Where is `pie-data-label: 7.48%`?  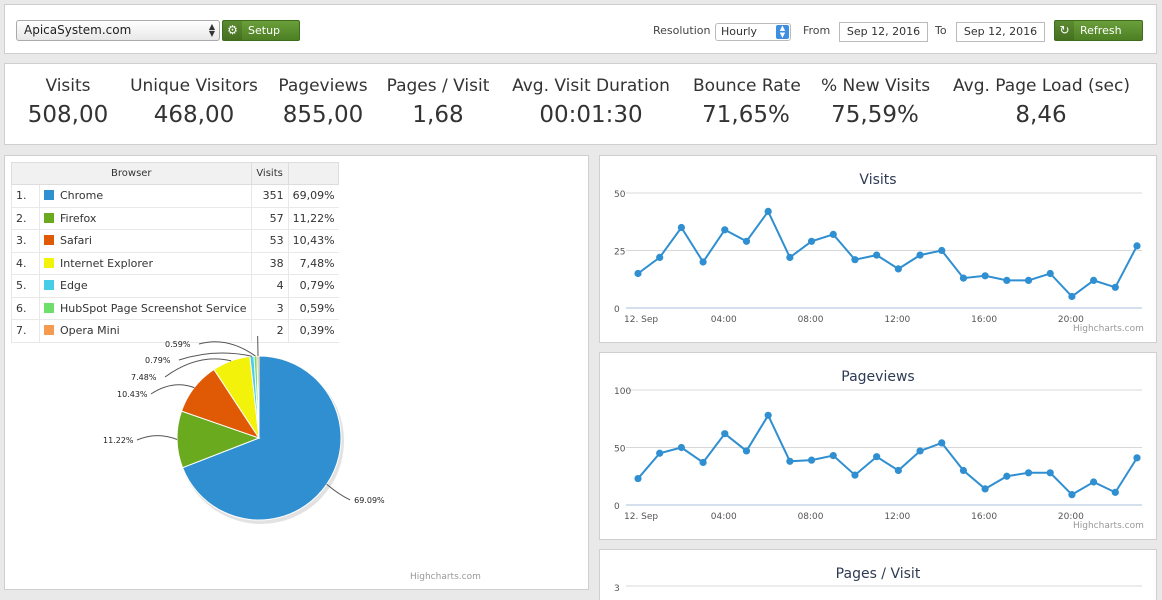
pie-data-label: 7.48% is located at coordinates (144, 377).